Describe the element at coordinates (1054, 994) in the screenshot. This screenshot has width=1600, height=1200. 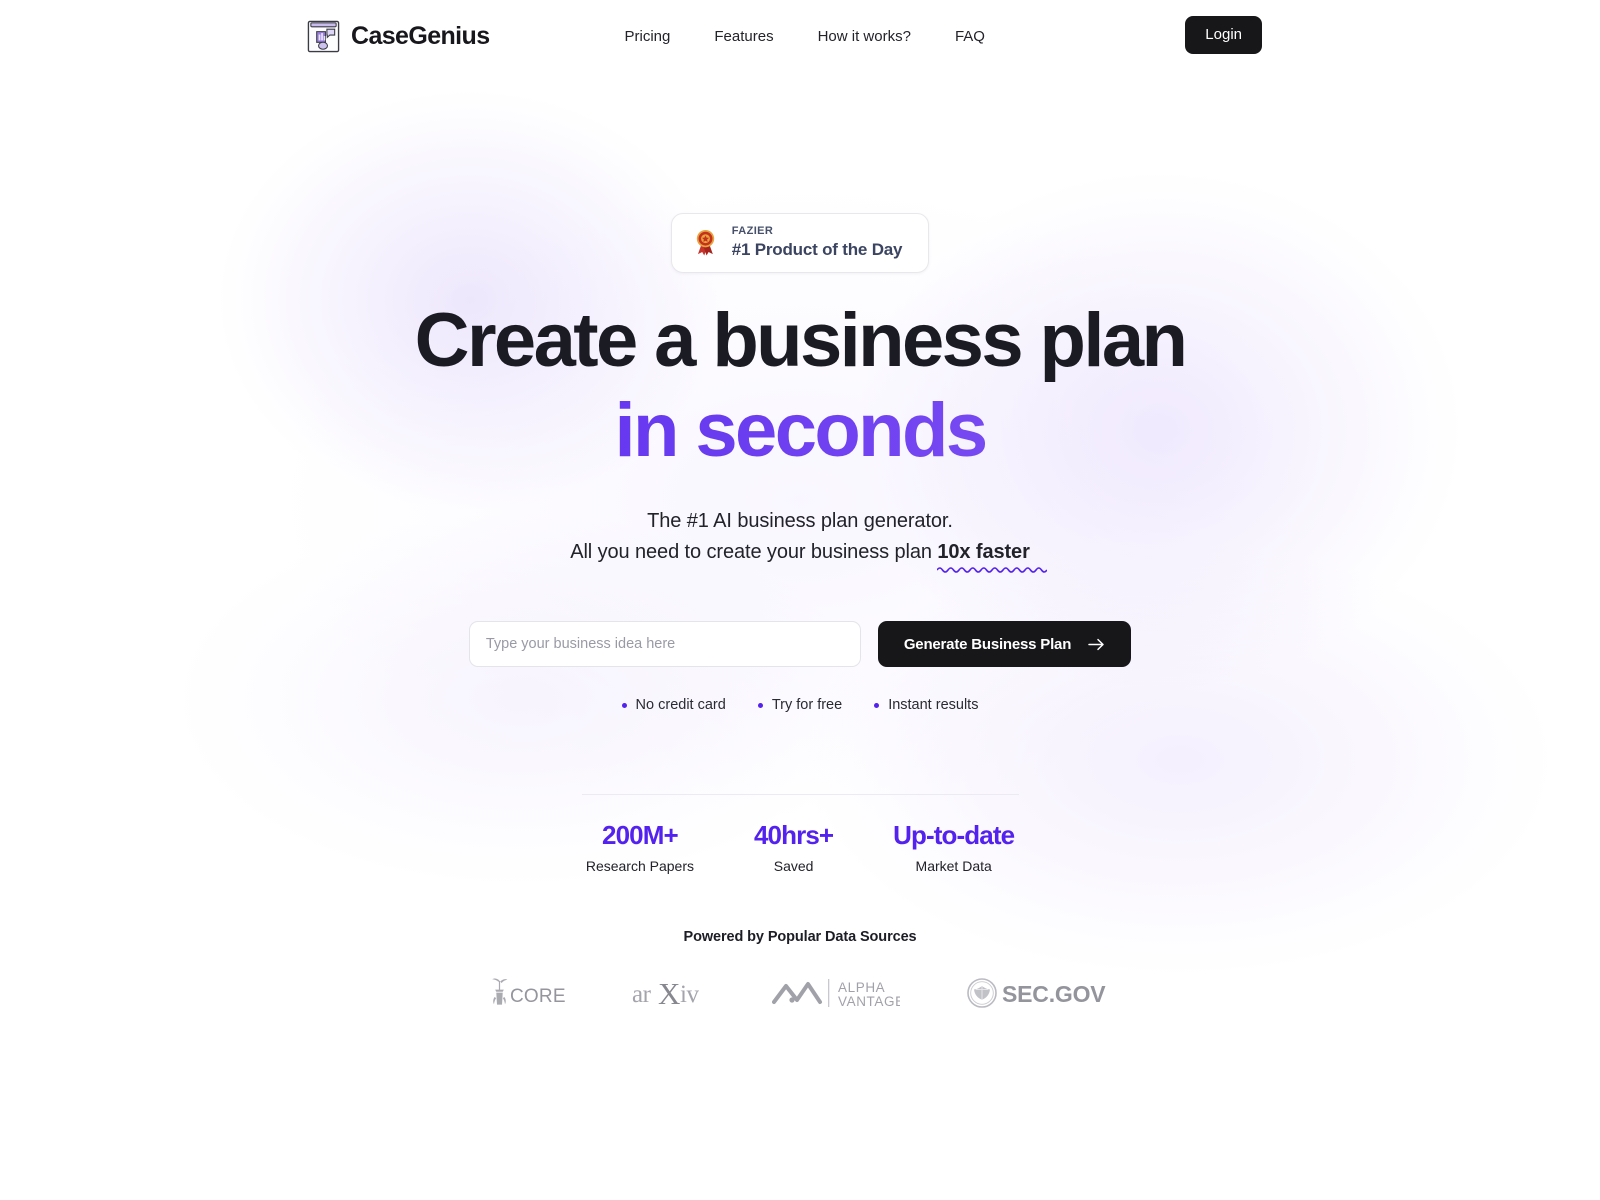
I see `svg-text: SEC.GOV` at that location.